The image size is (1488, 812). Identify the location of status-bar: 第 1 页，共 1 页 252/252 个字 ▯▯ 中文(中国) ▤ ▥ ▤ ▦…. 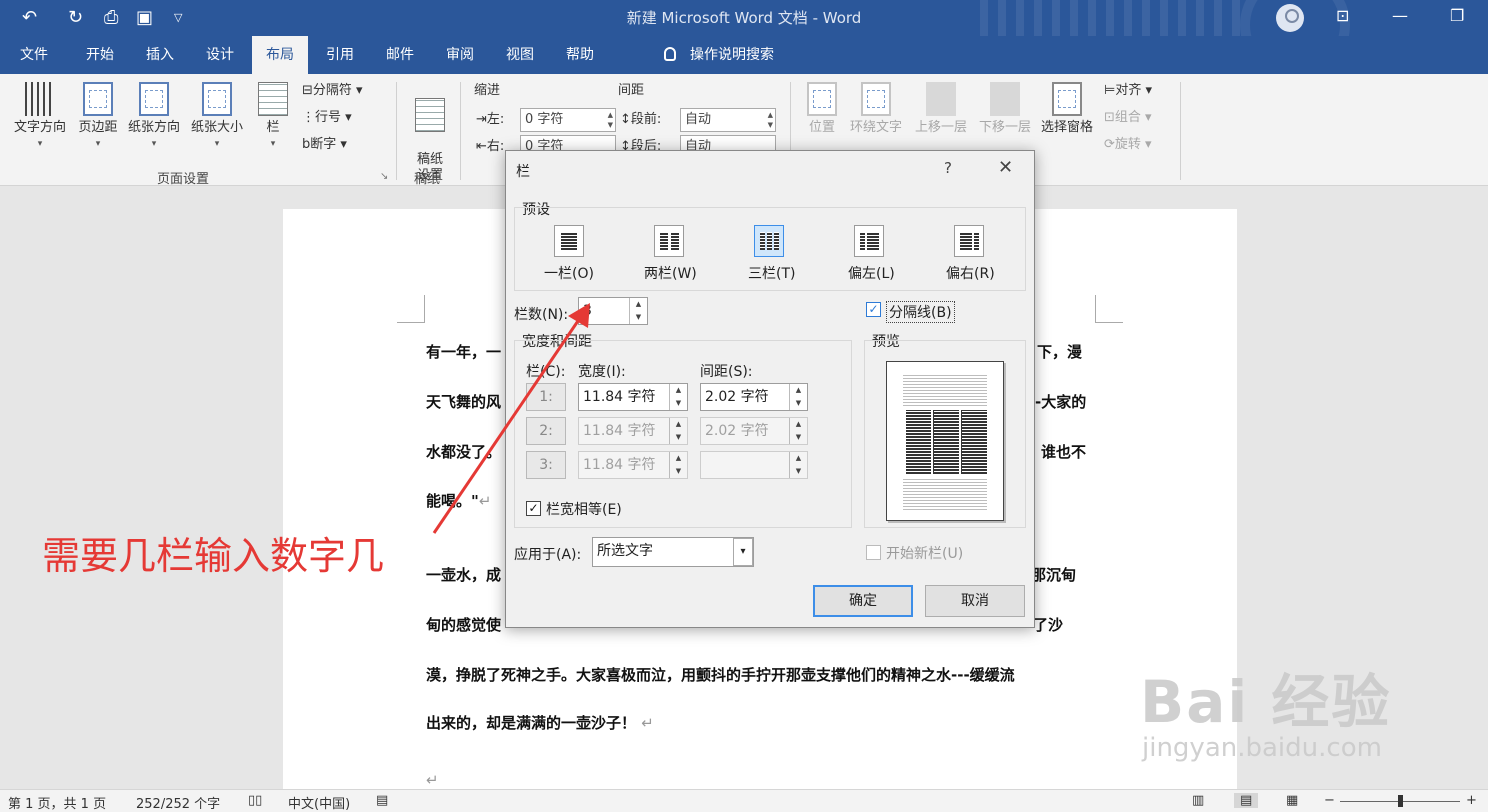
(744, 800).